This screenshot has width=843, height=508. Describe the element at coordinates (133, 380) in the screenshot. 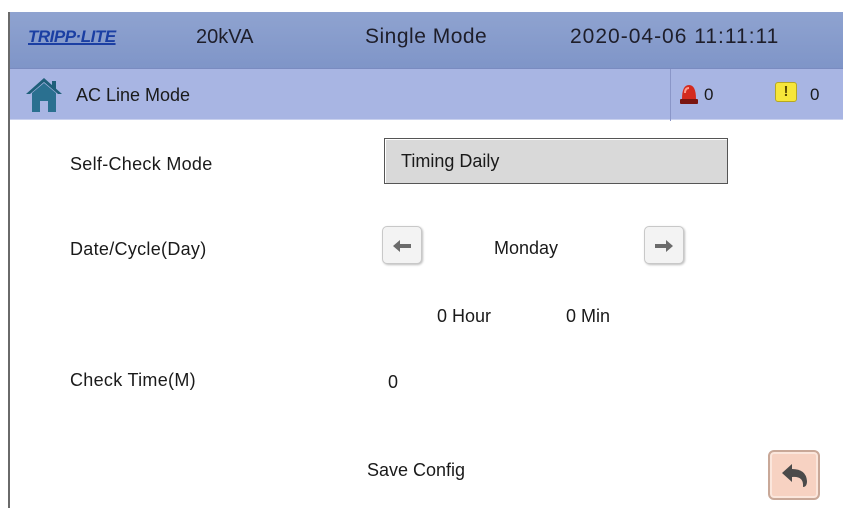

I see `check-time-label: Check Time(M)` at that location.